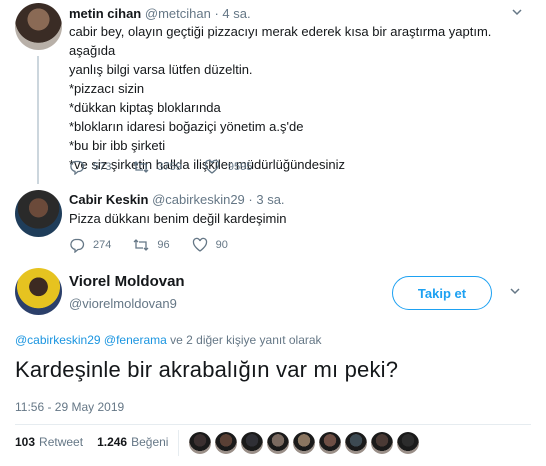 This screenshot has height=466, width=546. What do you see at coordinates (58, 340) in the screenshot?
I see `mention-link: @cabirkeskin29` at bounding box center [58, 340].